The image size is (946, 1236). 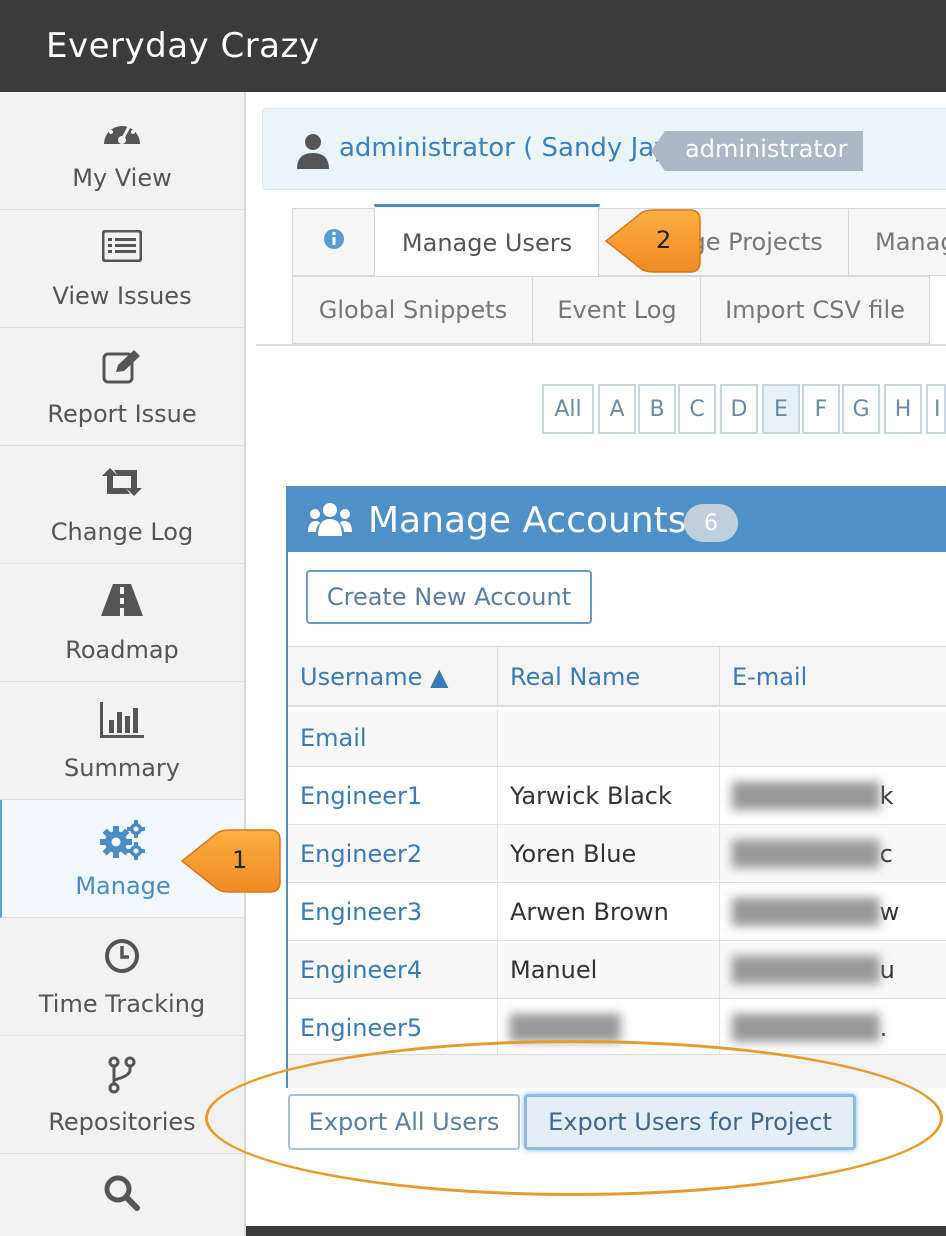 What do you see at coordinates (565, 1028) in the screenshot?
I see `redacted-real-name: ██████` at bounding box center [565, 1028].